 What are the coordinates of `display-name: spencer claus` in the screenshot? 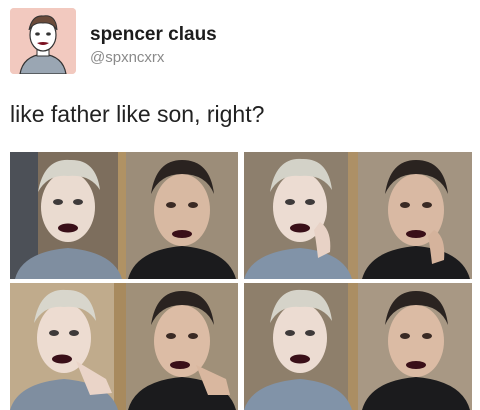 It's located at (153, 35).